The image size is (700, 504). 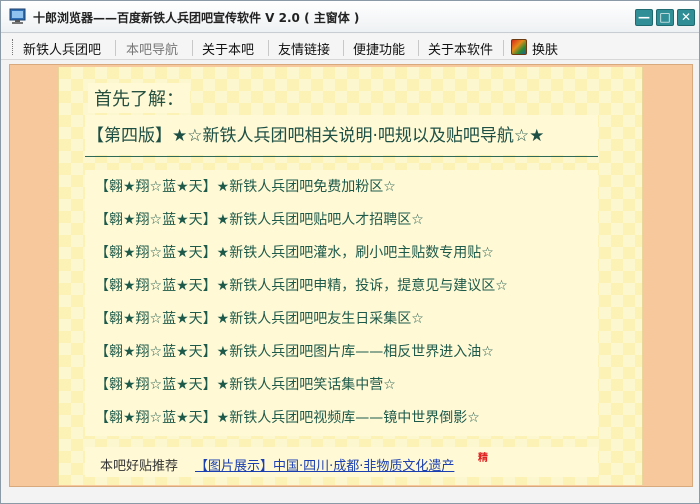 What do you see at coordinates (644, 17) in the screenshot?
I see `minimize-button: —` at bounding box center [644, 17].